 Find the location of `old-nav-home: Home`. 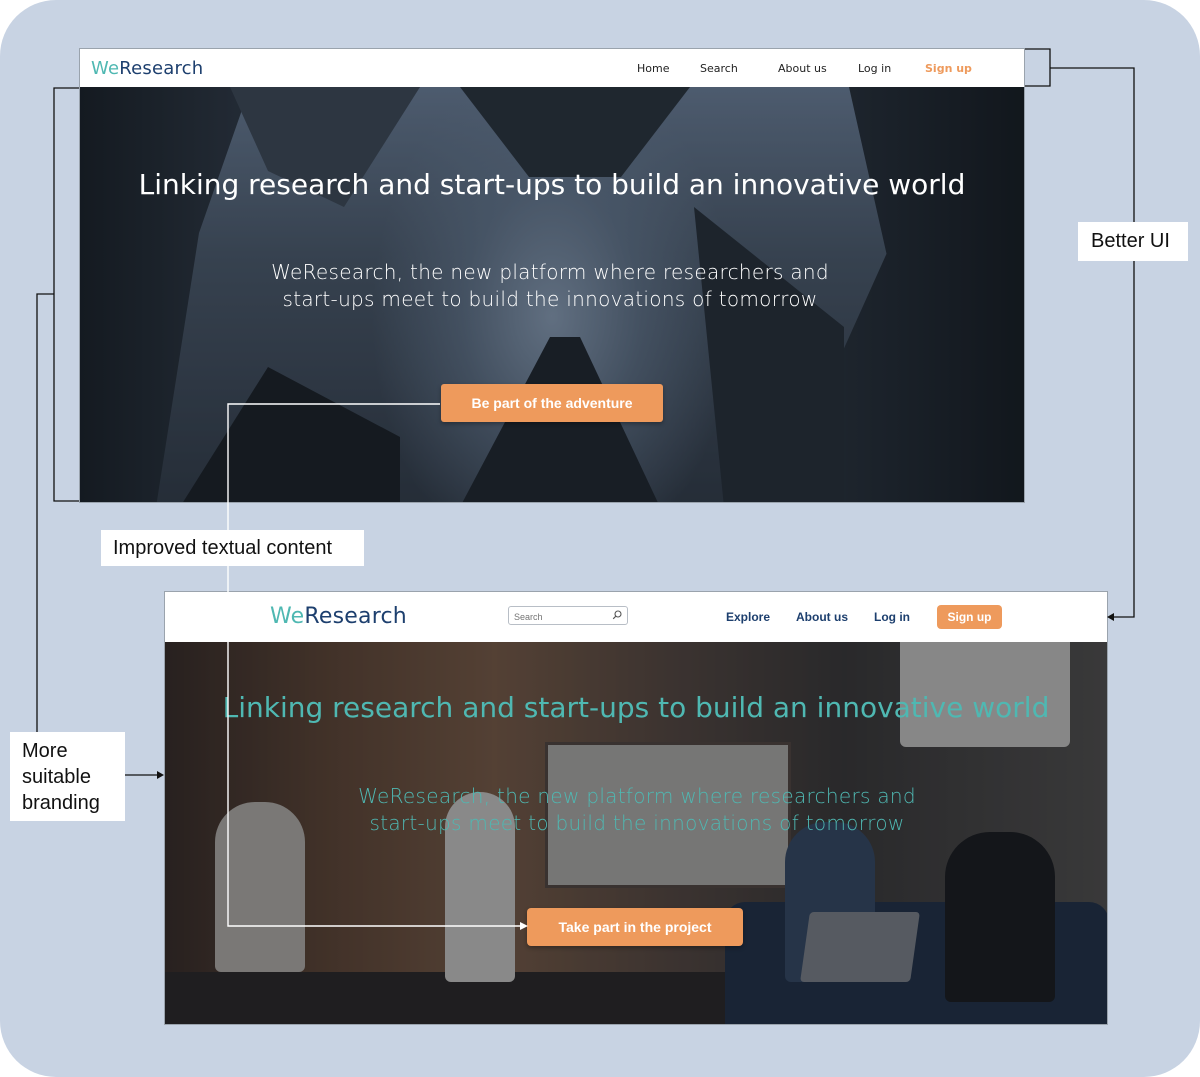

old-nav-home: Home is located at coordinates (653, 68).